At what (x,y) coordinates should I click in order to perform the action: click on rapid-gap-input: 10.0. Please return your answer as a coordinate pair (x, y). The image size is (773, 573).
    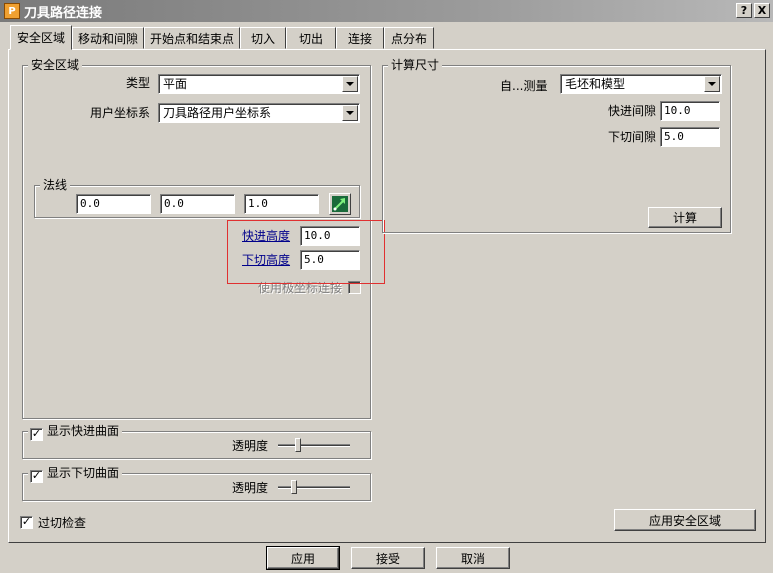
    Looking at the image, I should click on (690, 111).